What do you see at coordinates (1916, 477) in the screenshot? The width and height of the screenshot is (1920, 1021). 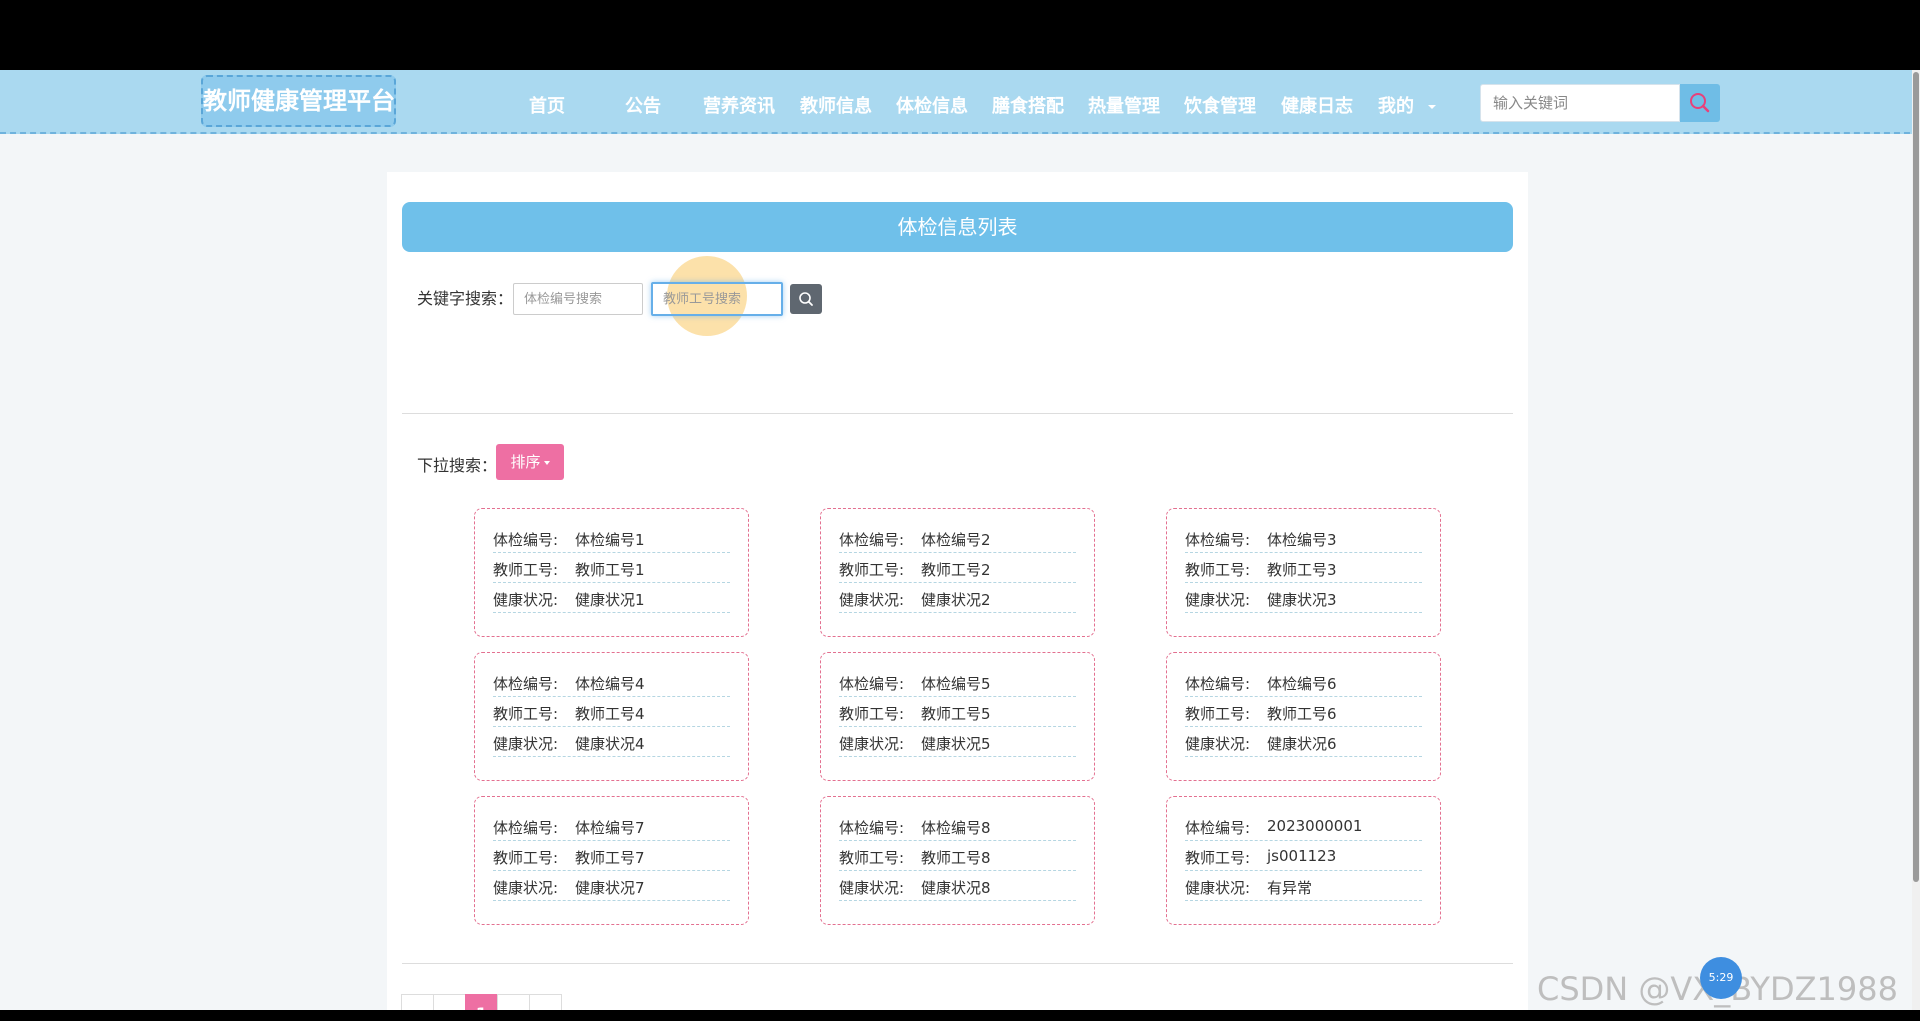 I see `scrollbar-thumb` at bounding box center [1916, 477].